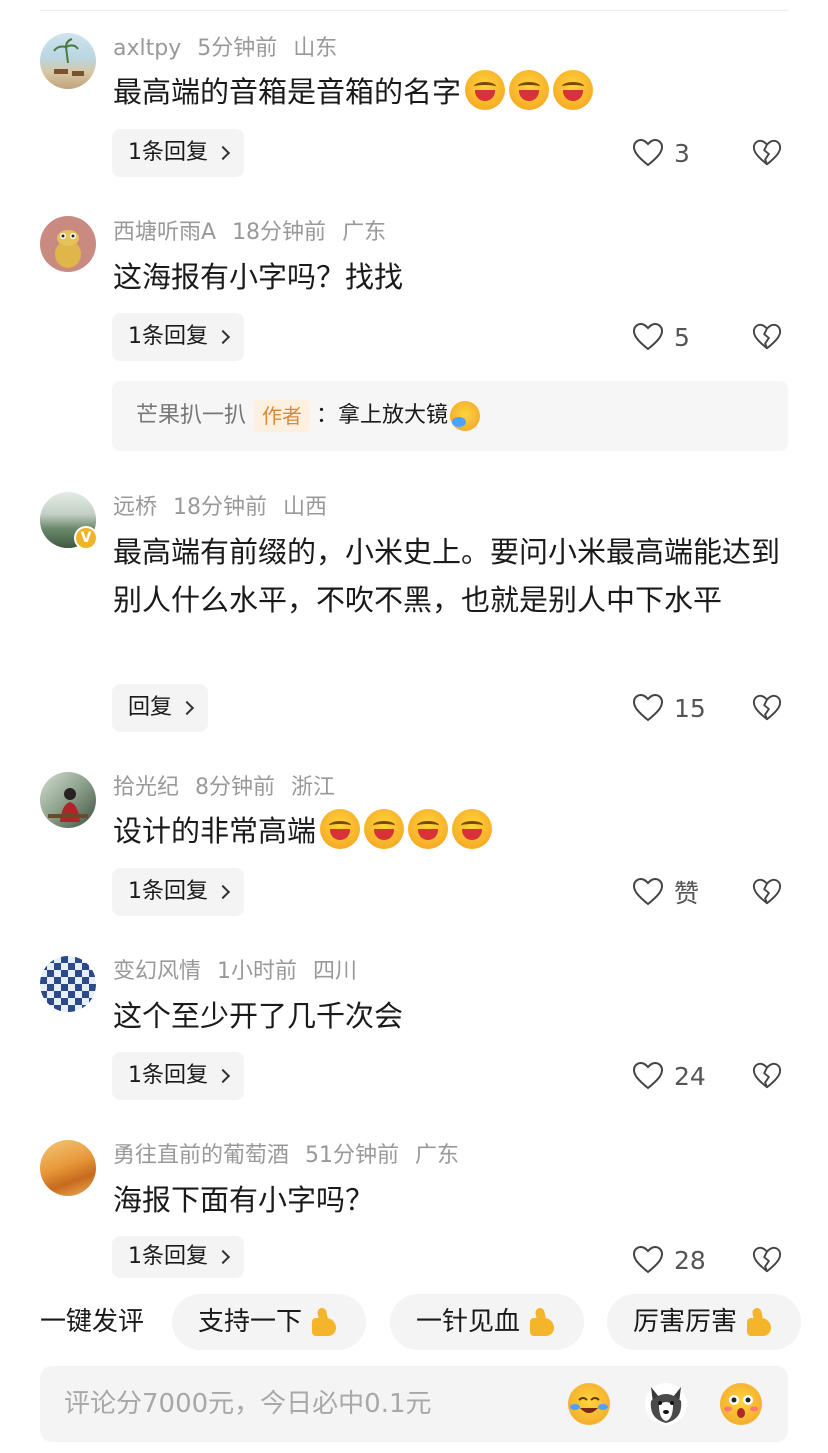 The height and width of the screenshot is (1453, 828). I want to click on comment-body: 设计的非常高端, so click(215, 831).